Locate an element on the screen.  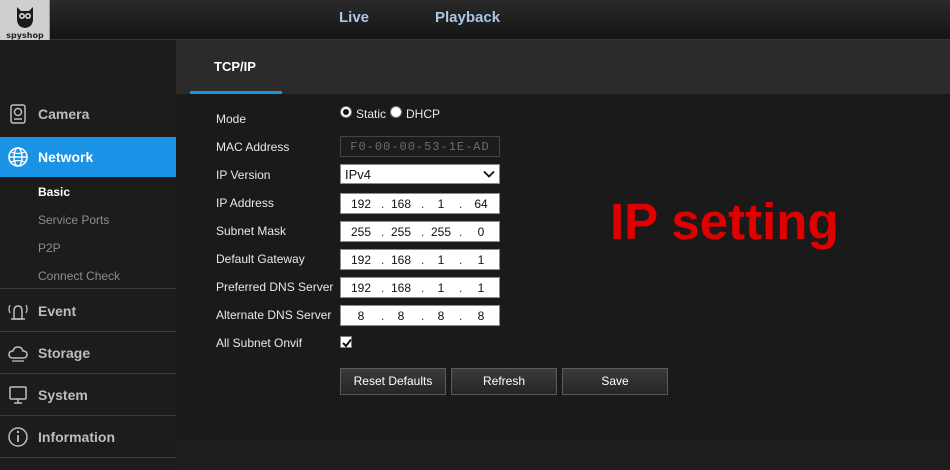
sidebar-subitem-service-ports: Service Ports is located at coordinates (73, 220).